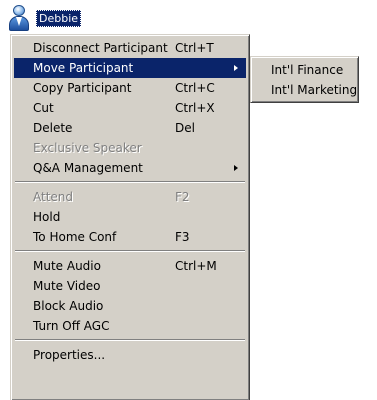 The image size is (377, 400). What do you see at coordinates (195, 88) in the screenshot?
I see `menu-item-shortcut: Ctrl+C` at bounding box center [195, 88].